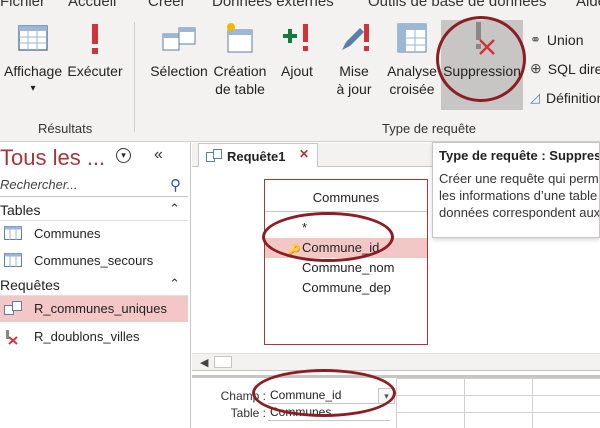 This screenshot has width=600, height=428. Describe the element at coordinates (346, 196) in the screenshot. I see `table-name: Communes` at that location.